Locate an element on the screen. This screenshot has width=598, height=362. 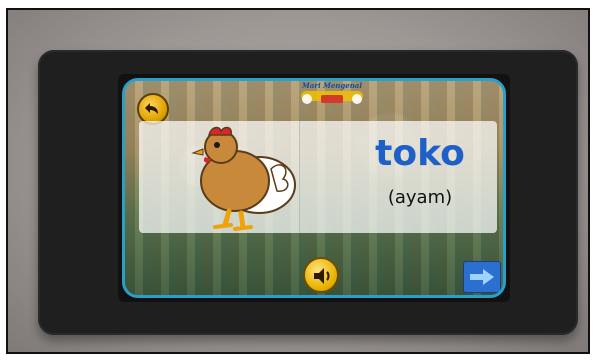
translation-label: (ayam) is located at coordinates (420, 197).